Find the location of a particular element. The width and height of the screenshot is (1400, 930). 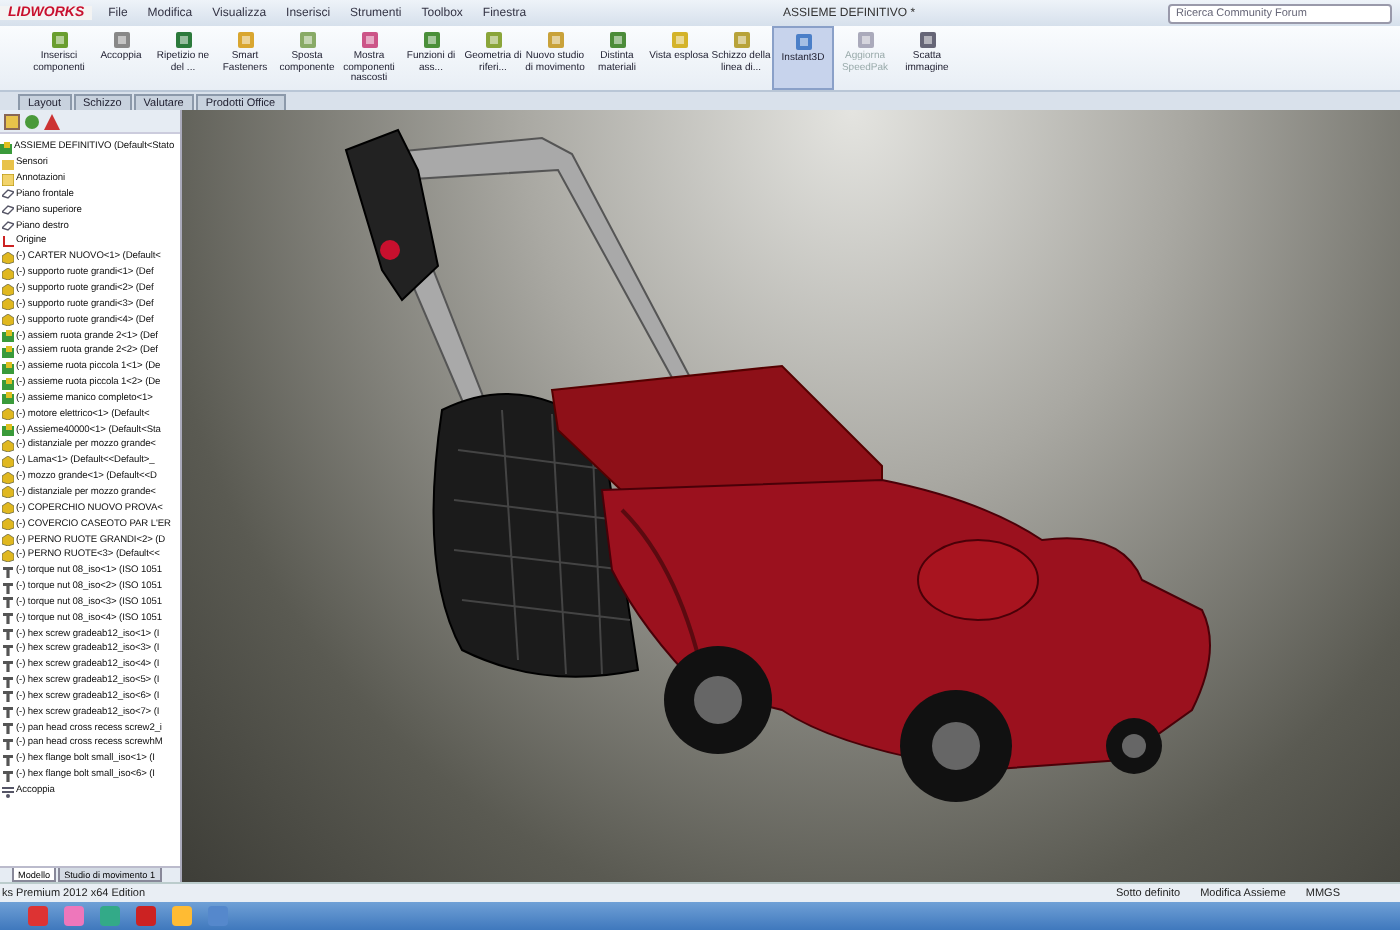

property-icon is located at coordinates (32, 121).